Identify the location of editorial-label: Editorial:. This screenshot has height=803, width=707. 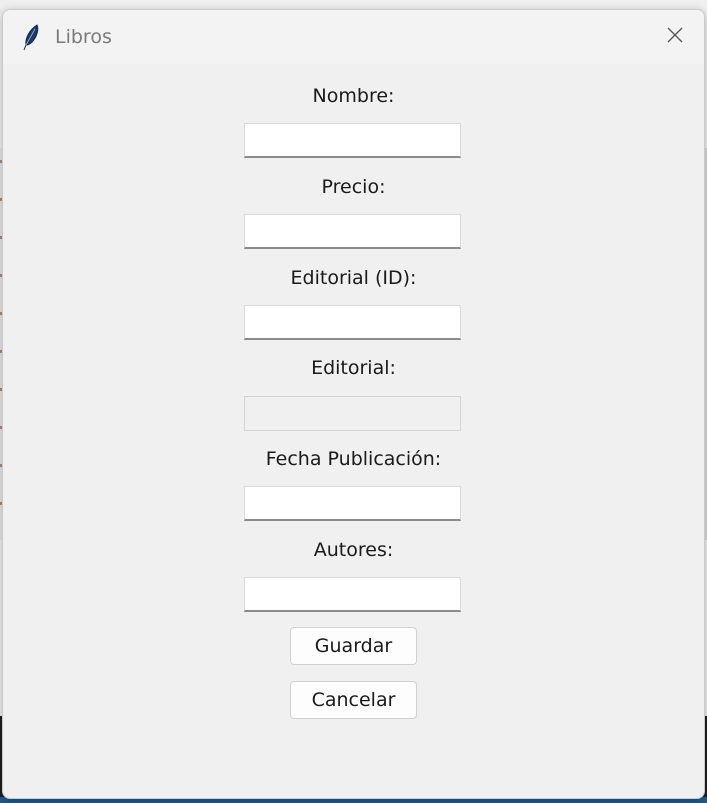
(353, 368).